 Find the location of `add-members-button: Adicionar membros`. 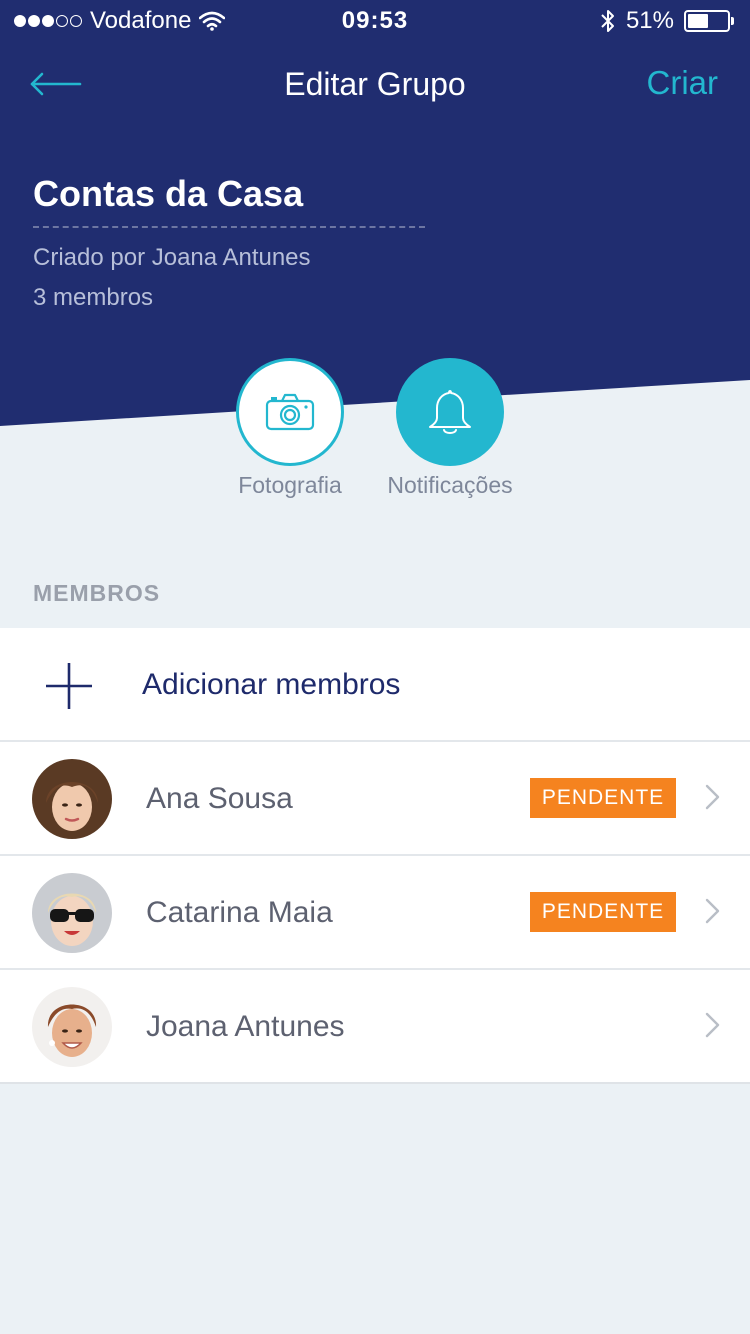

add-members-button: Adicionar membros is located at coordinates (375, 685).